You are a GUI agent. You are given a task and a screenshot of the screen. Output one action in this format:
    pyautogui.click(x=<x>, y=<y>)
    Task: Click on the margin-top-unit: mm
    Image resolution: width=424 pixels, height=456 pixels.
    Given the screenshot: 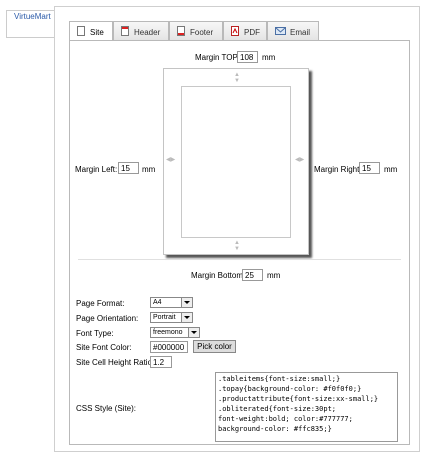 What is the action you would take?
    pyautogui.click(x=269, y=57)
    